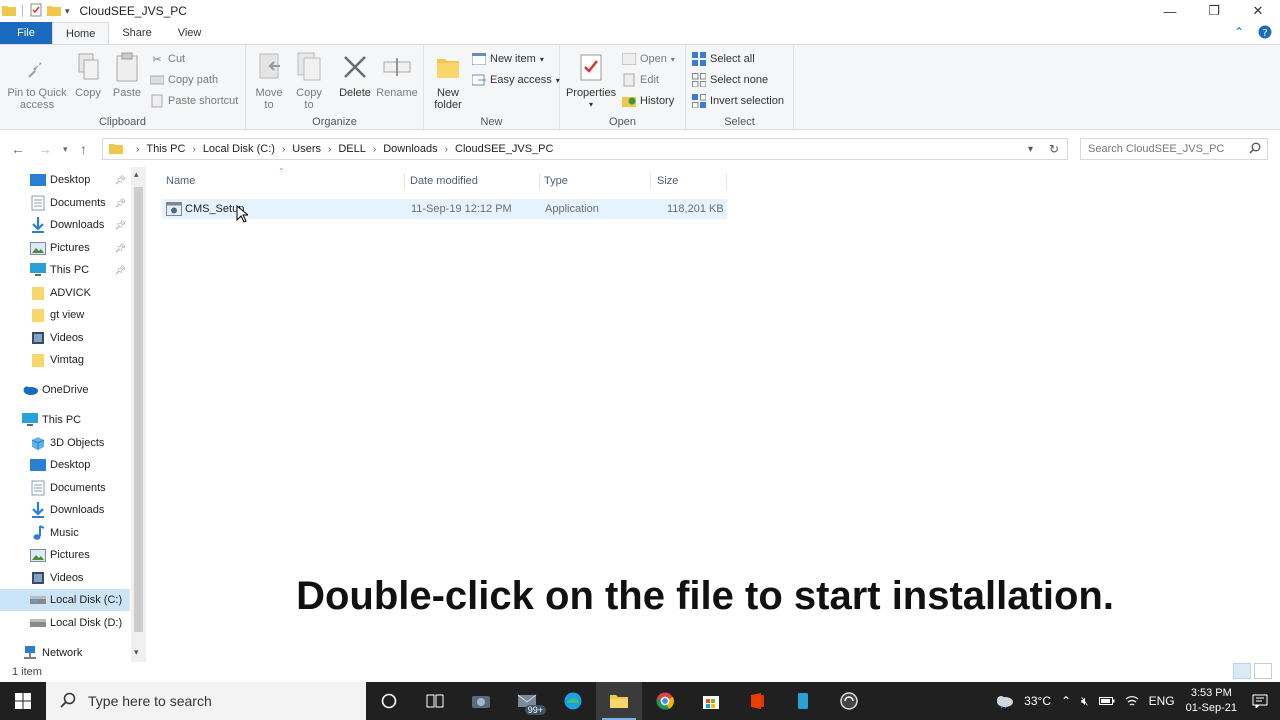 The image size is (1280, 720). Describe the element at coordinates (849, 701) in the screenshot. I see `app-circle-icon` at that location.